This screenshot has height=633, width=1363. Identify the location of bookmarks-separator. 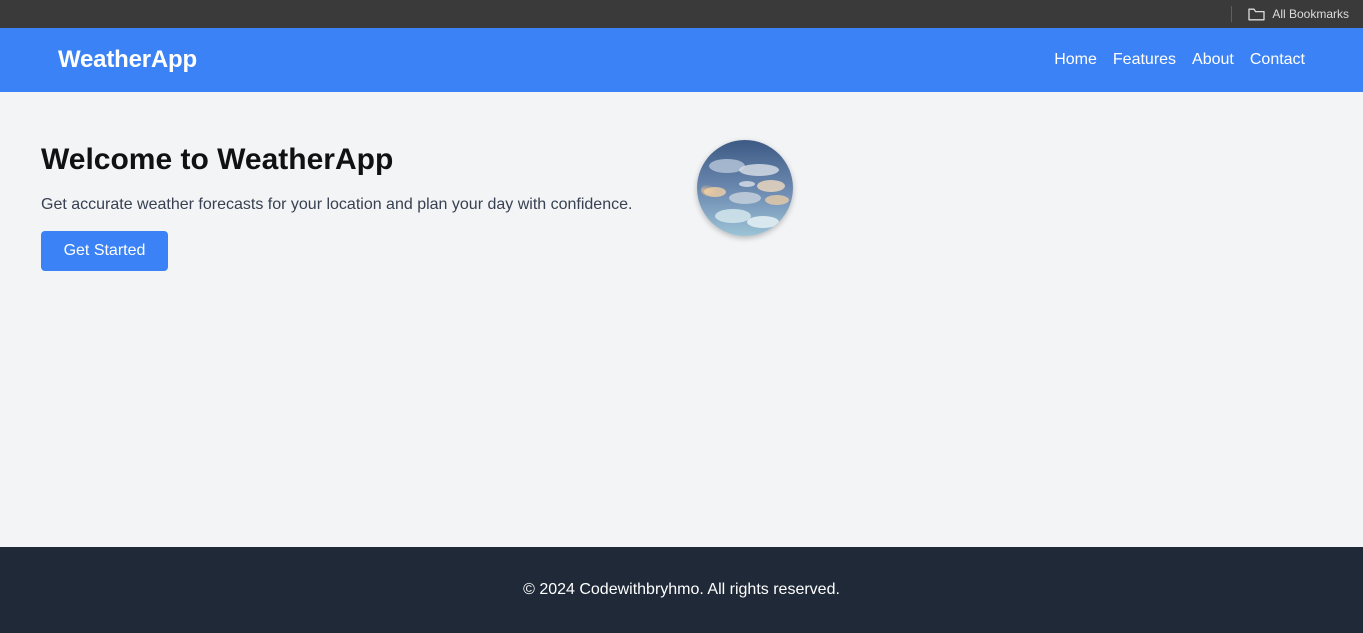
(1232, 14).